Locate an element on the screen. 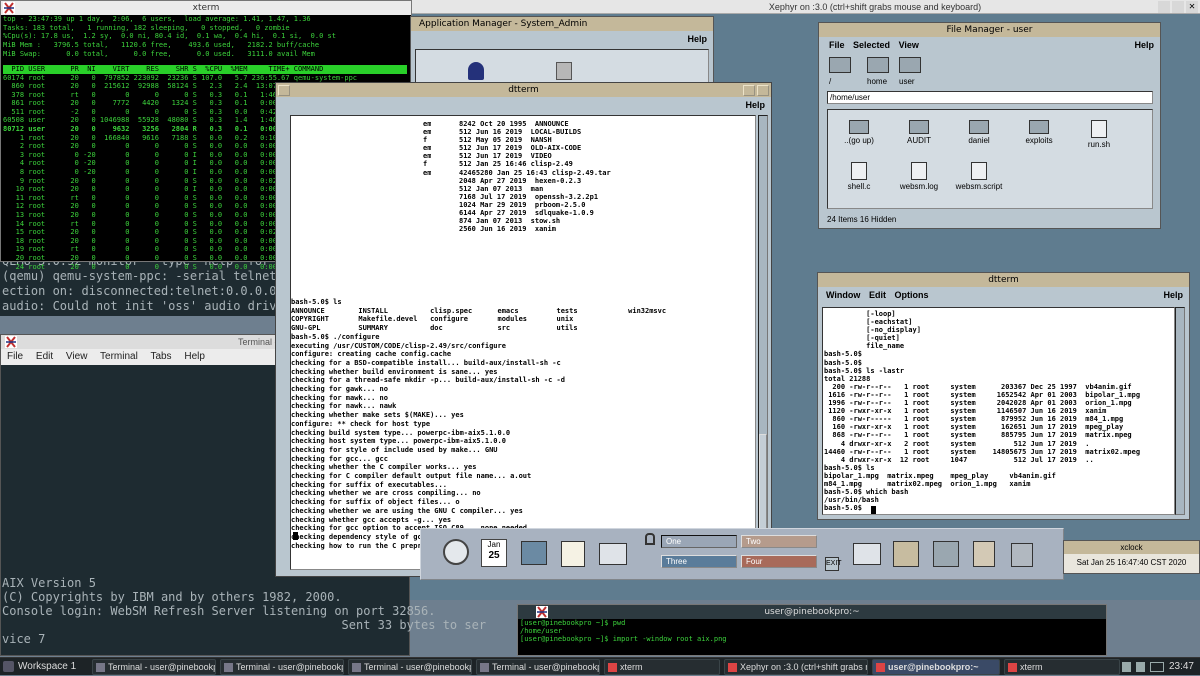 This screenshot has width=1200, height=676. mailer-icon is located at coordinates (613, 554).